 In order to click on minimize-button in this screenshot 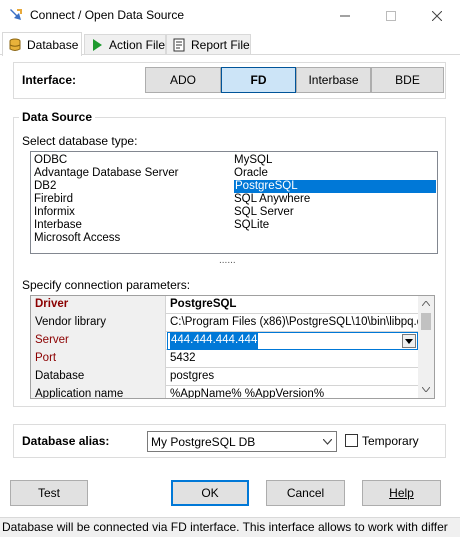, I will do `click(345, 15)`.